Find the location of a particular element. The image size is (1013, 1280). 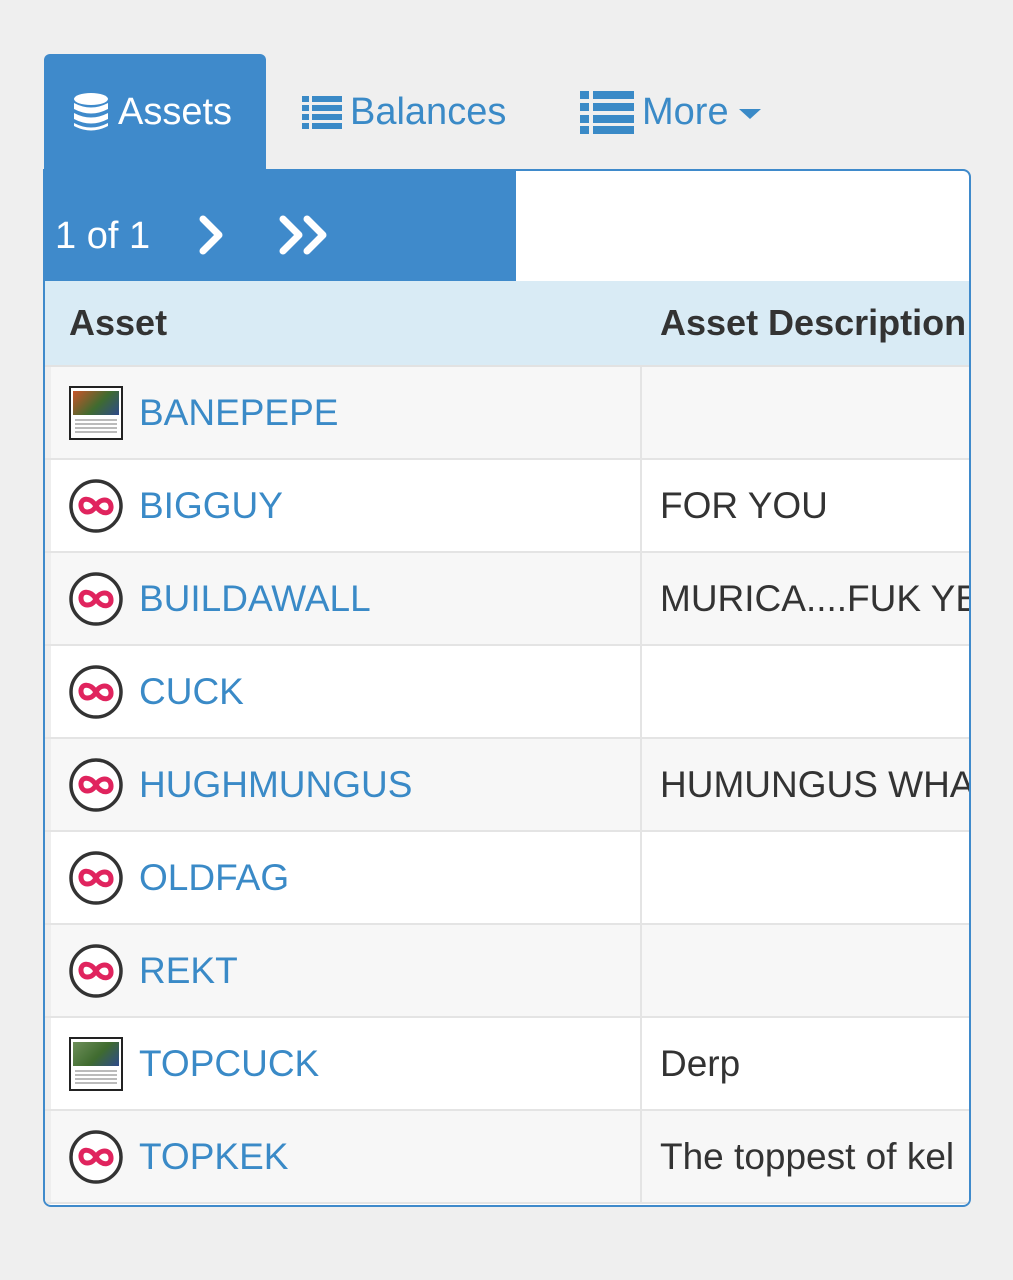

table-header: Asset Asset Description is located at coordinates (507, 324).